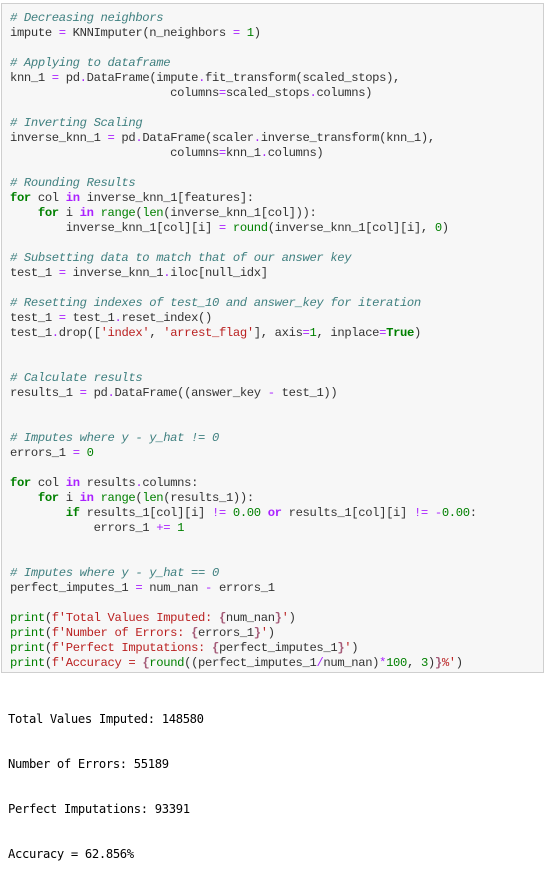  Describe the element at coordinates (400, 333) in the screenshot. I see `code-token: True` at that location.